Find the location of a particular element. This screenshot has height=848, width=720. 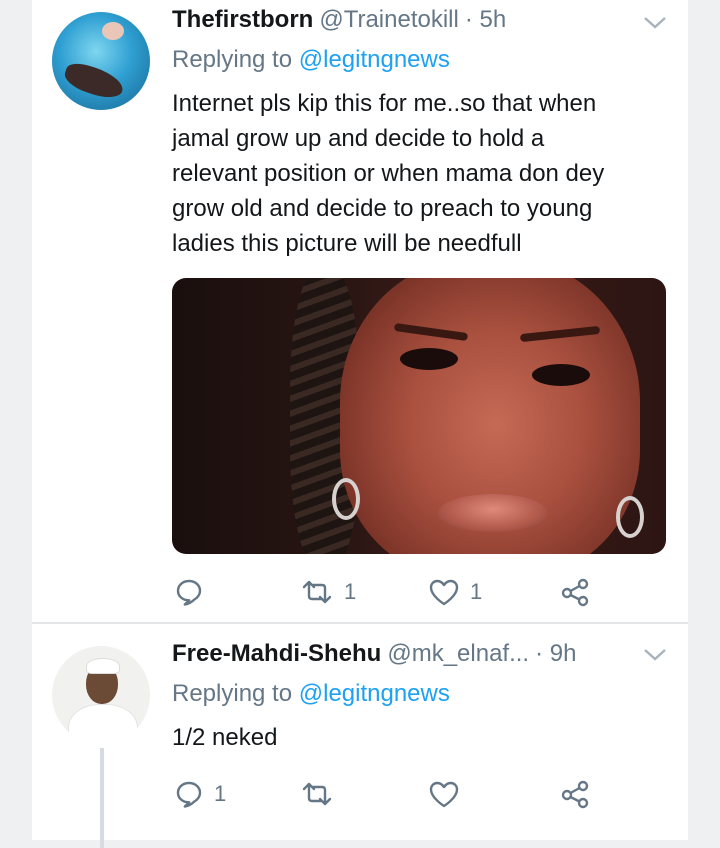

retweet-button: 1 is located at coordinates (328, 592).